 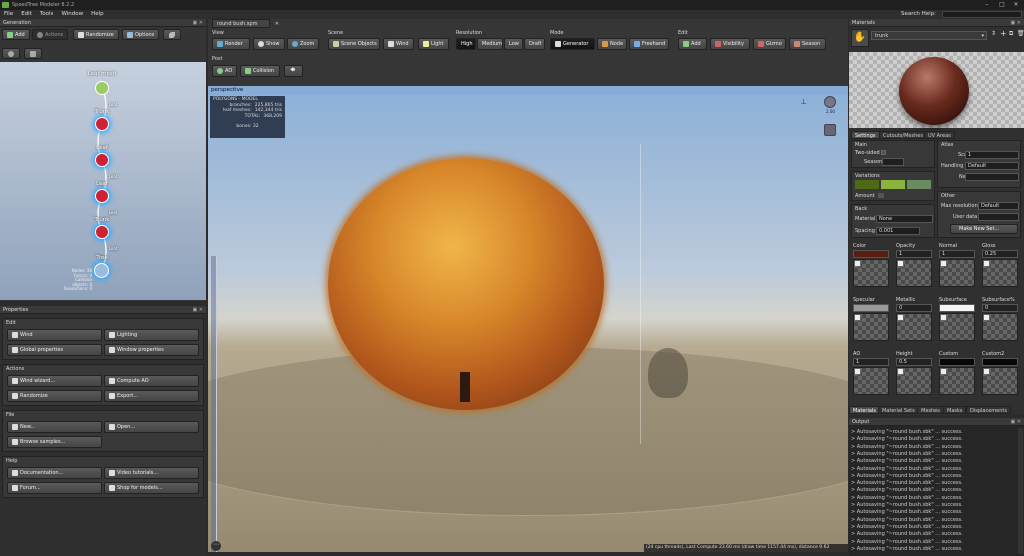 What do you see at coordinates (993, 33) in the screenshot?
I see `material-up-down-icon: ⇕` at bounding box center [993, 33].